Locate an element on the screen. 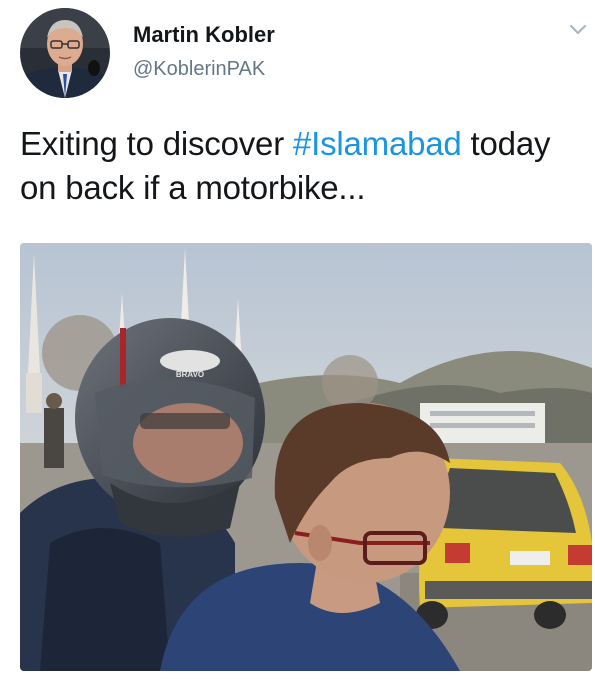 The height and width of the screenshot is (679, 595). avatar-image is located at coordinates (65, 53).